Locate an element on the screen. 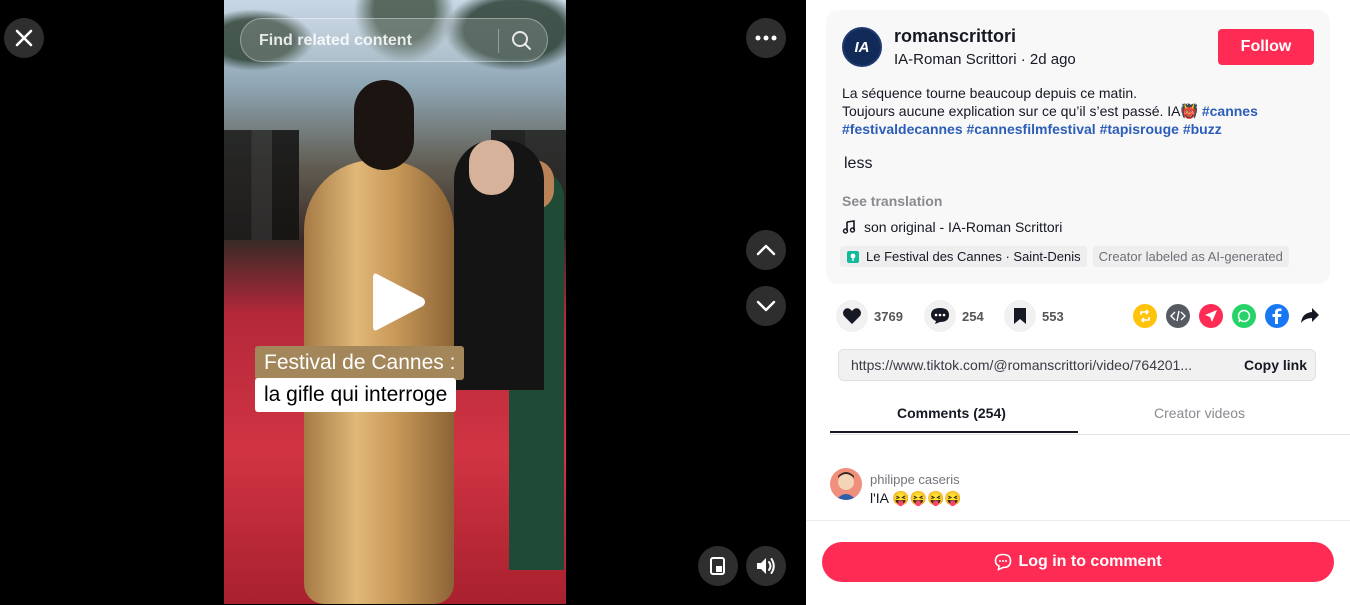 This screenshot has height=605, width=1350. play-button is located at coordinates (399, 302).